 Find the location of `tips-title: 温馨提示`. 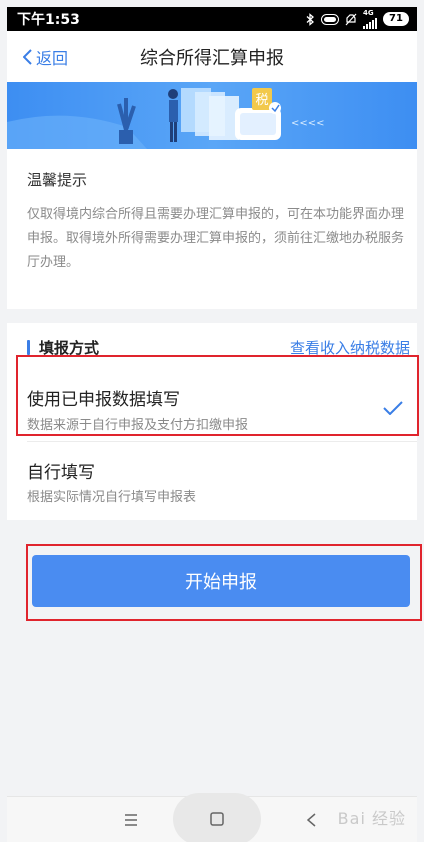

tips-title: 温馨提示 is located at coordinates (57, 180).